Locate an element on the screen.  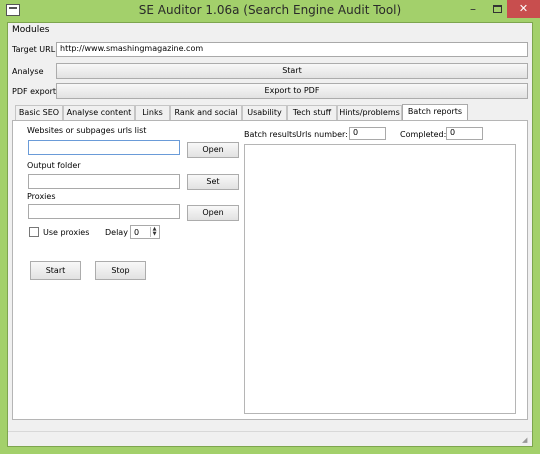
set-output-button: Set is located at coordinates (213, 182).